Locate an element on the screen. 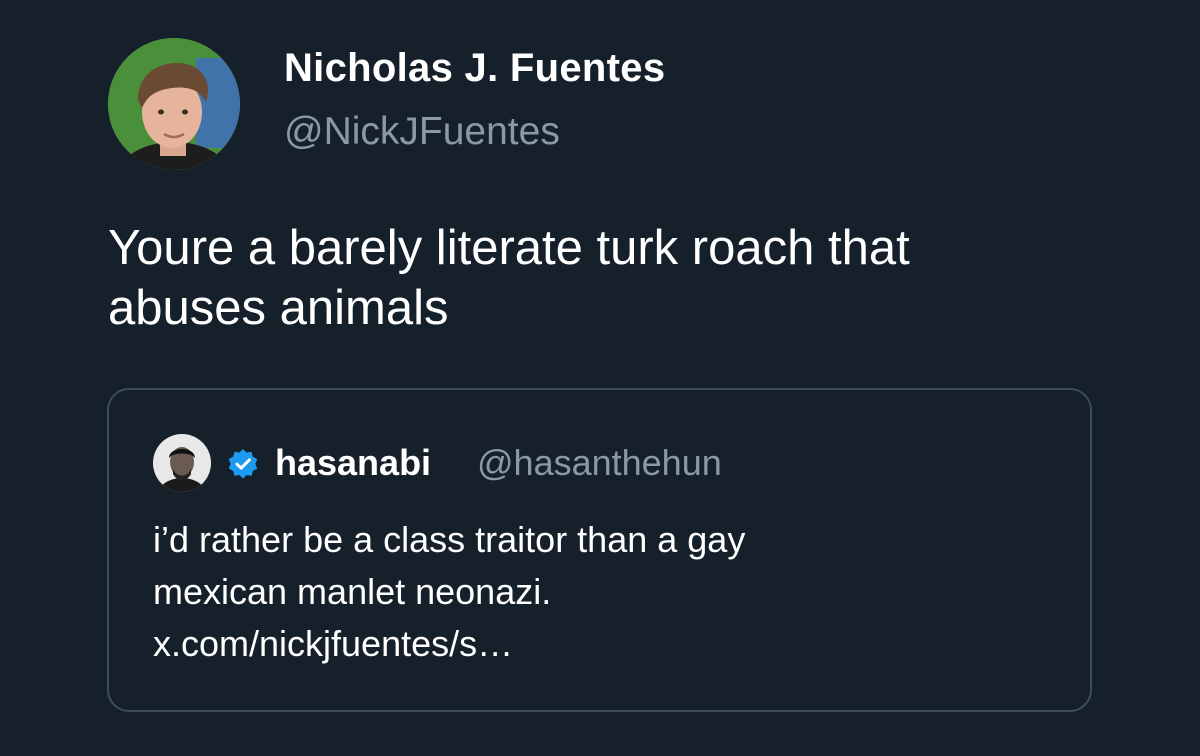 The width and height of the screenshot is (1200, 756). author-display-name: Nicholas J. Fuentes is located at coordinates (474, 68).